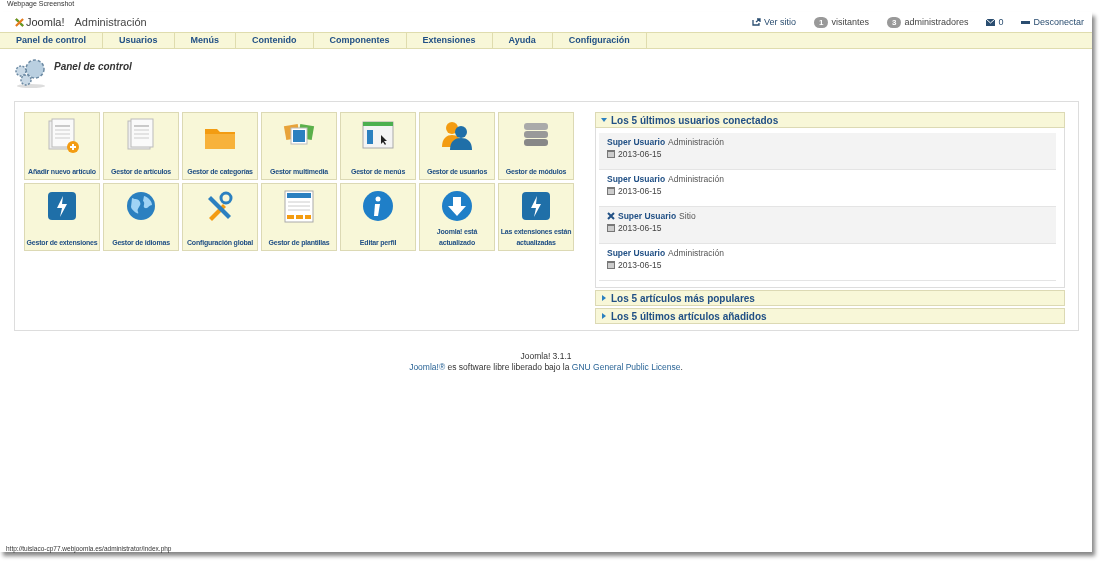 The height and width of the screenshot is (561, 1100). Describe the element at coordinates (894, 22) in the screenshot. I see `admins-count: 3` at that location.